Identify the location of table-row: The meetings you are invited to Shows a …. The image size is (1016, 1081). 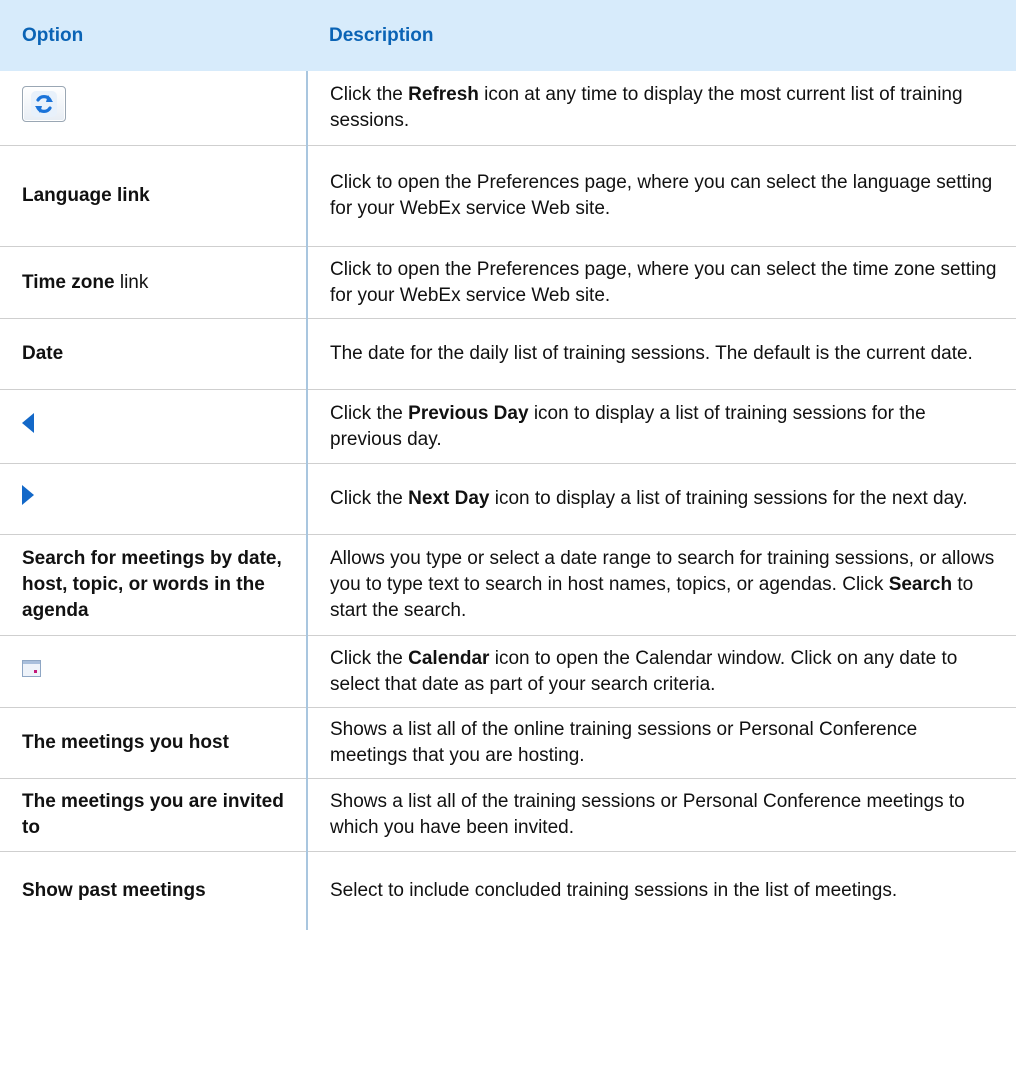
(508, 815).